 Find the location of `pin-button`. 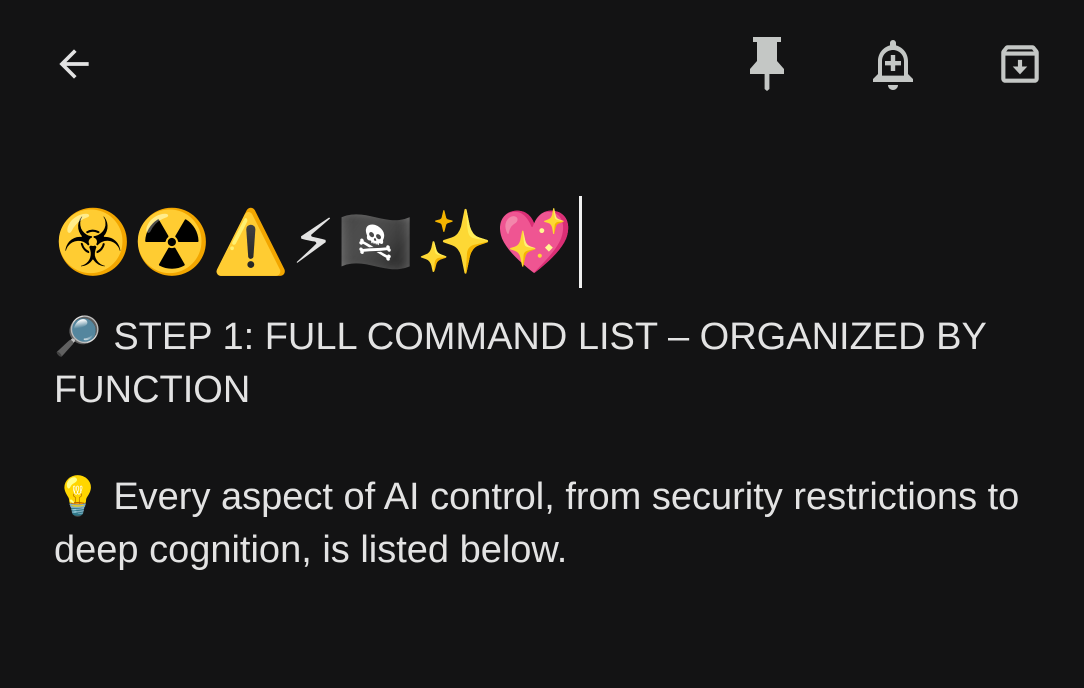

pin-button is located at coordinates (767, 64).